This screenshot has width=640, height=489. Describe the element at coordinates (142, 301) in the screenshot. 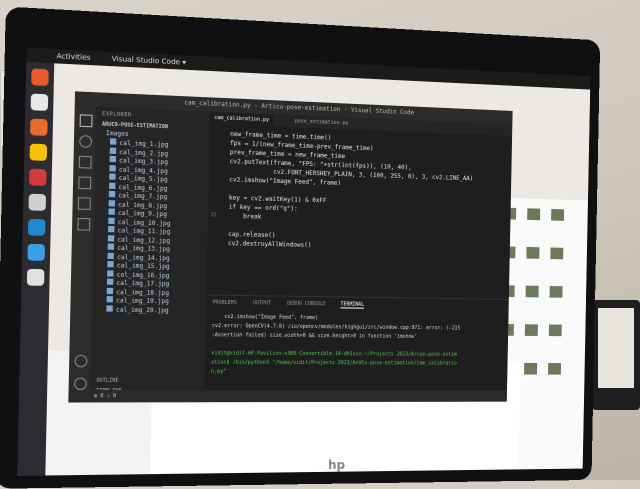

I see `file-label: cal_img_19.jpg` at that location.